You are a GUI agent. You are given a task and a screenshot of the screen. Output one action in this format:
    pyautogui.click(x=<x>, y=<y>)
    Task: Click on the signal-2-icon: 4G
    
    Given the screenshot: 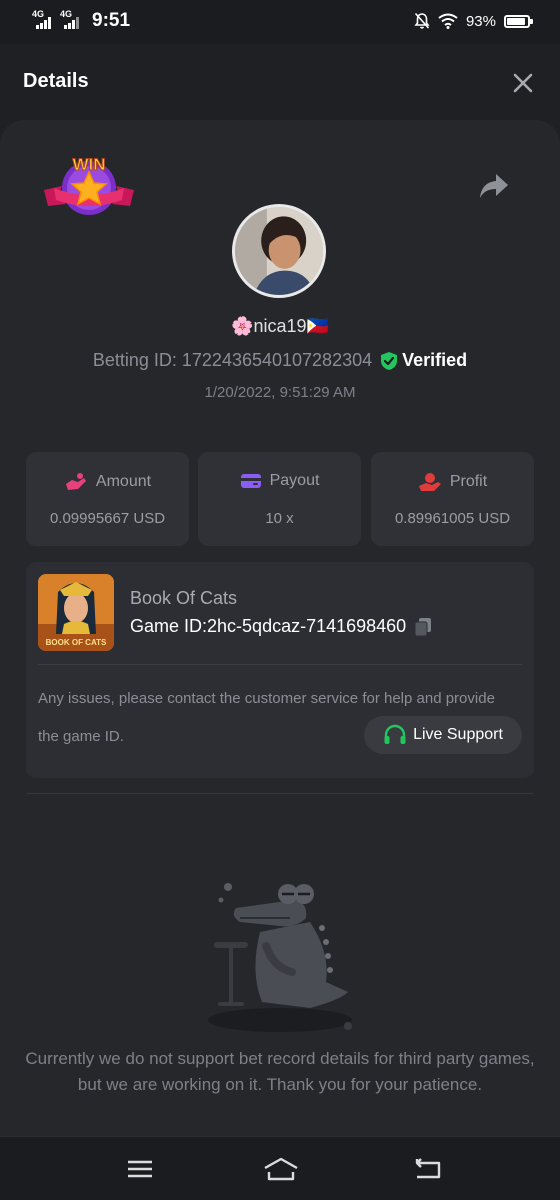 What is the action you would take?
    pyautogui.click(x=71, y=20)
    